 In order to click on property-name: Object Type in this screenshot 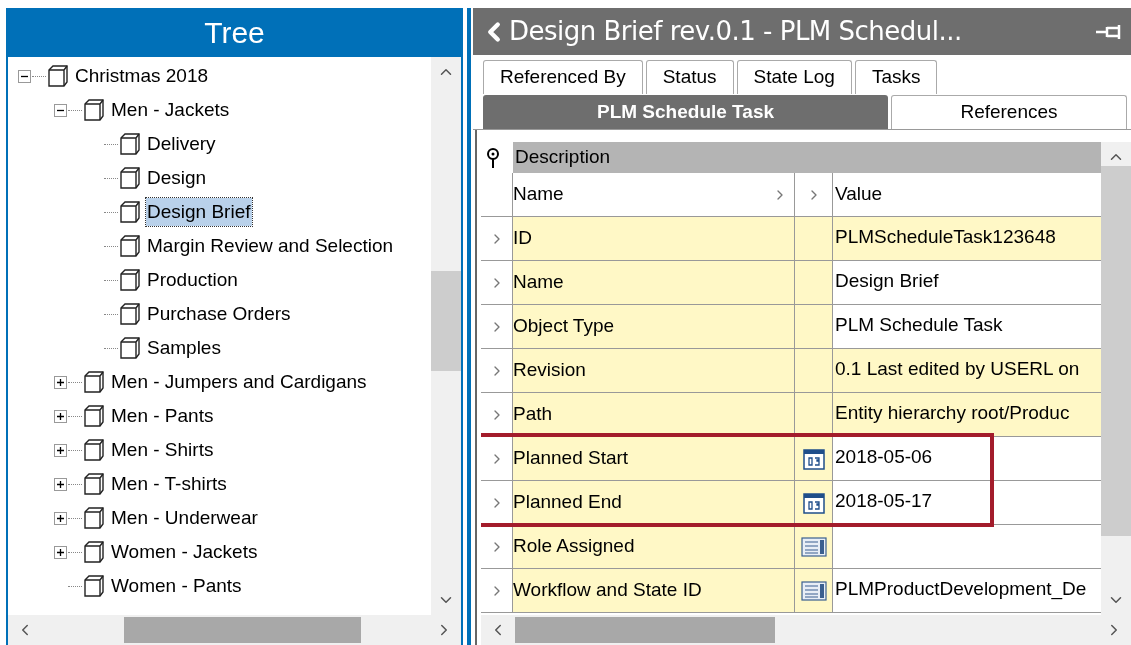, I will do `click(654, 326)`.